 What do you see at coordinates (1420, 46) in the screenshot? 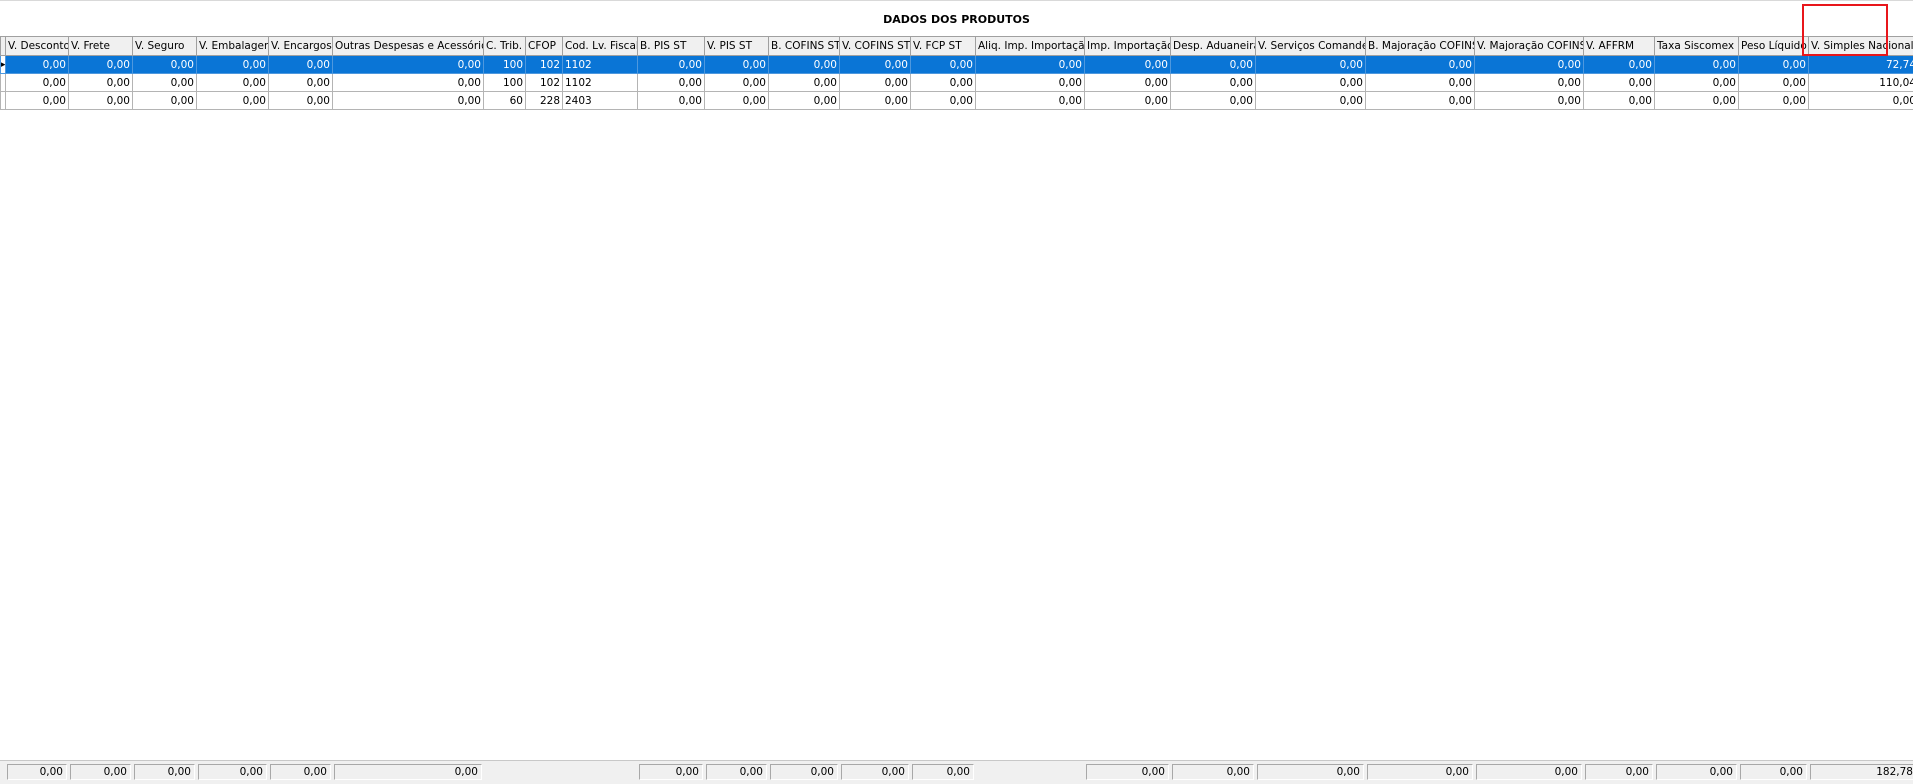
I see `column-header: B. Majoração COFINS` at bounding box center [1420, 46].